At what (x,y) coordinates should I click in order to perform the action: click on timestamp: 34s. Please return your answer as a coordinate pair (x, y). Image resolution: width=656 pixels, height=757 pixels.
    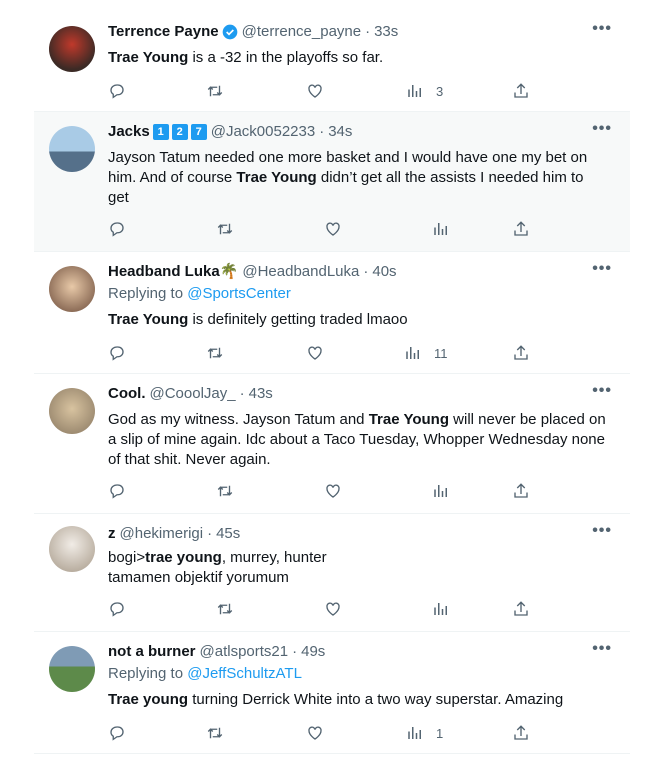
    Looking at the image, I should click on (340, 132).